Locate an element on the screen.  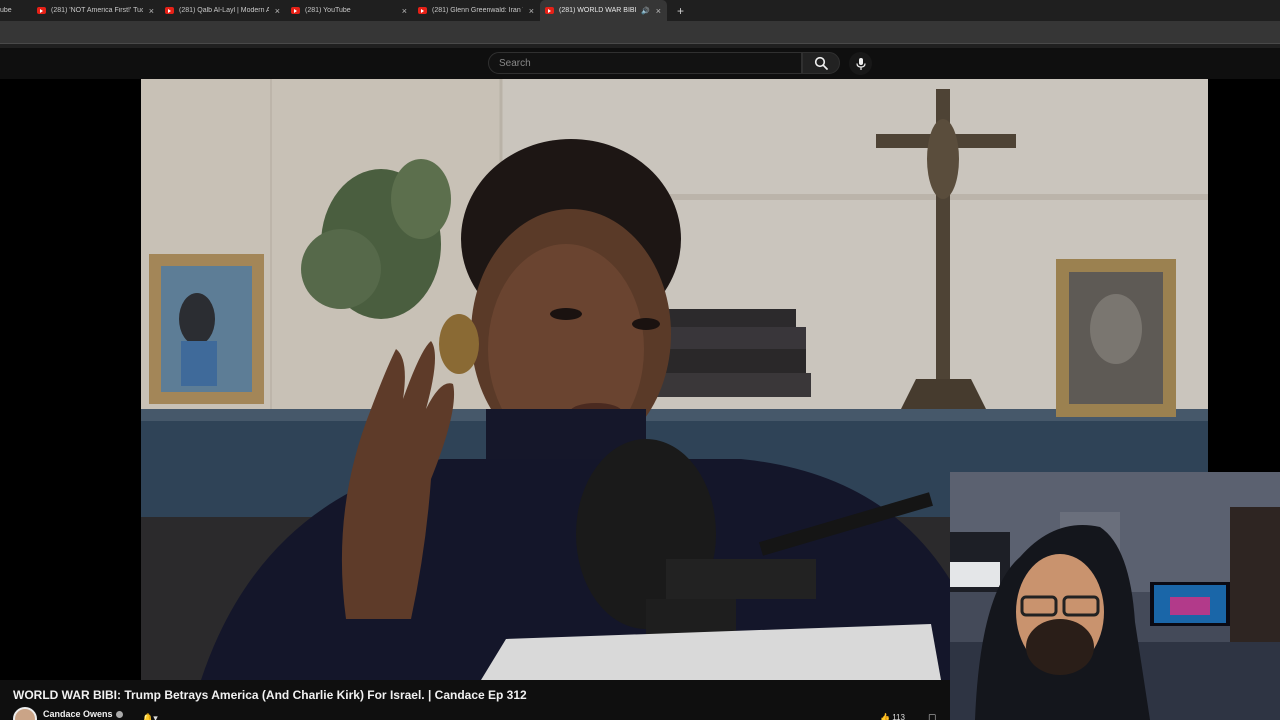
search-icon is located at coordinates (821, 63).